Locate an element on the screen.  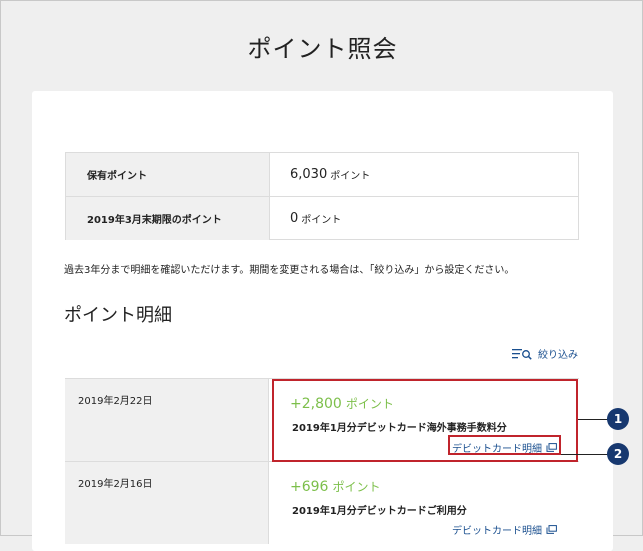
link-label: デビットカード明細 is located at coordinates (497, 531).